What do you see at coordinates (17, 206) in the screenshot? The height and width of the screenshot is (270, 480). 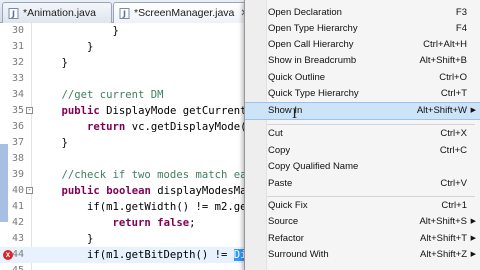 I see `line-number: 41` at bounding box center [17, 206].